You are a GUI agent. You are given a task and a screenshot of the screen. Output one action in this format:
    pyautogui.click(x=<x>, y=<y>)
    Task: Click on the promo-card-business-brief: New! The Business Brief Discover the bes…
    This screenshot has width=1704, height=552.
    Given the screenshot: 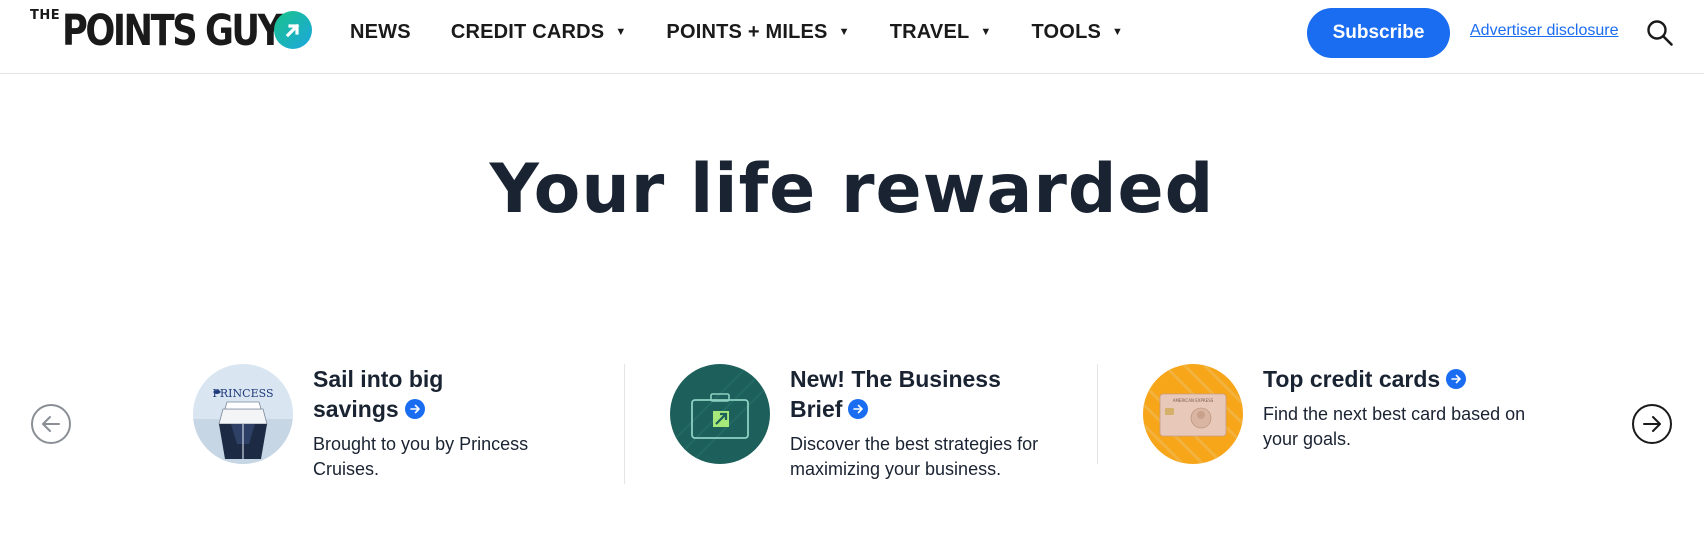 What is the action you would take?
    pyautogui.click(x=865, y=423)
    